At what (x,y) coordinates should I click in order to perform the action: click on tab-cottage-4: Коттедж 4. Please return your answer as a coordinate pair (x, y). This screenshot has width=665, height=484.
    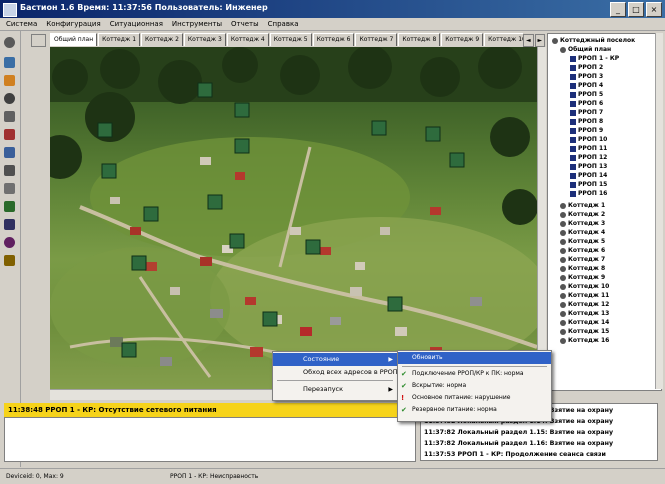
    Looking at the image, I should click on (247, 39).